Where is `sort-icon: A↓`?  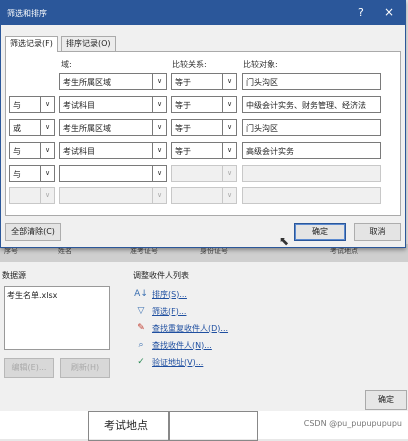 sort-icon: A↓ is located at coordinates (141, 294).